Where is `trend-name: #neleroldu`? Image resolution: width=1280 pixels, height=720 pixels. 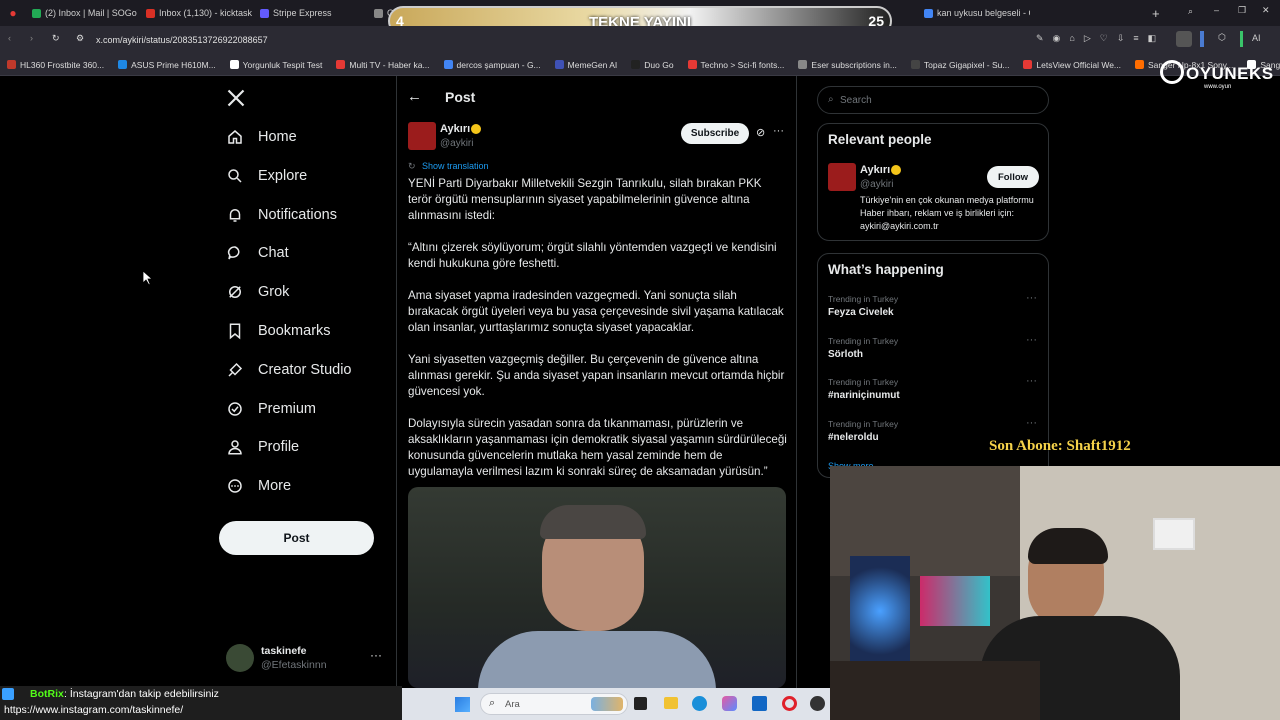
trend-name: #neleroldu is located at coordinates (853, 437).